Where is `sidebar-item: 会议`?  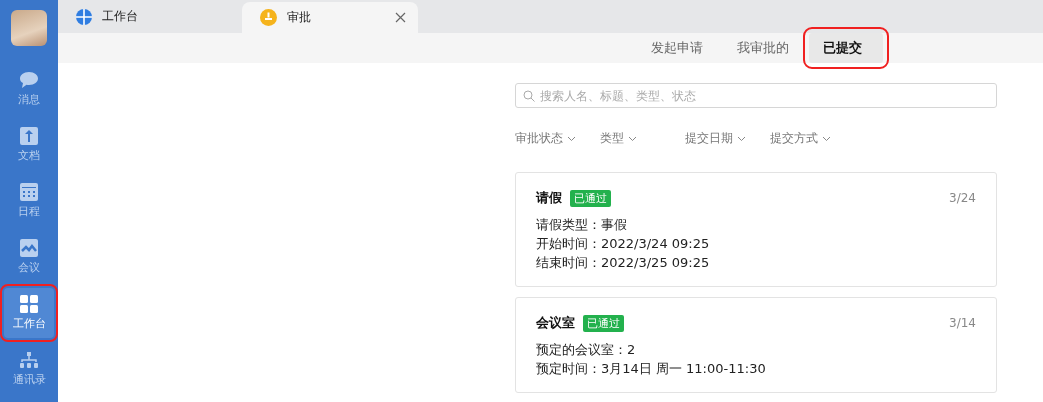 sidebar-item: 会议 is located at coordinates (29, 257).